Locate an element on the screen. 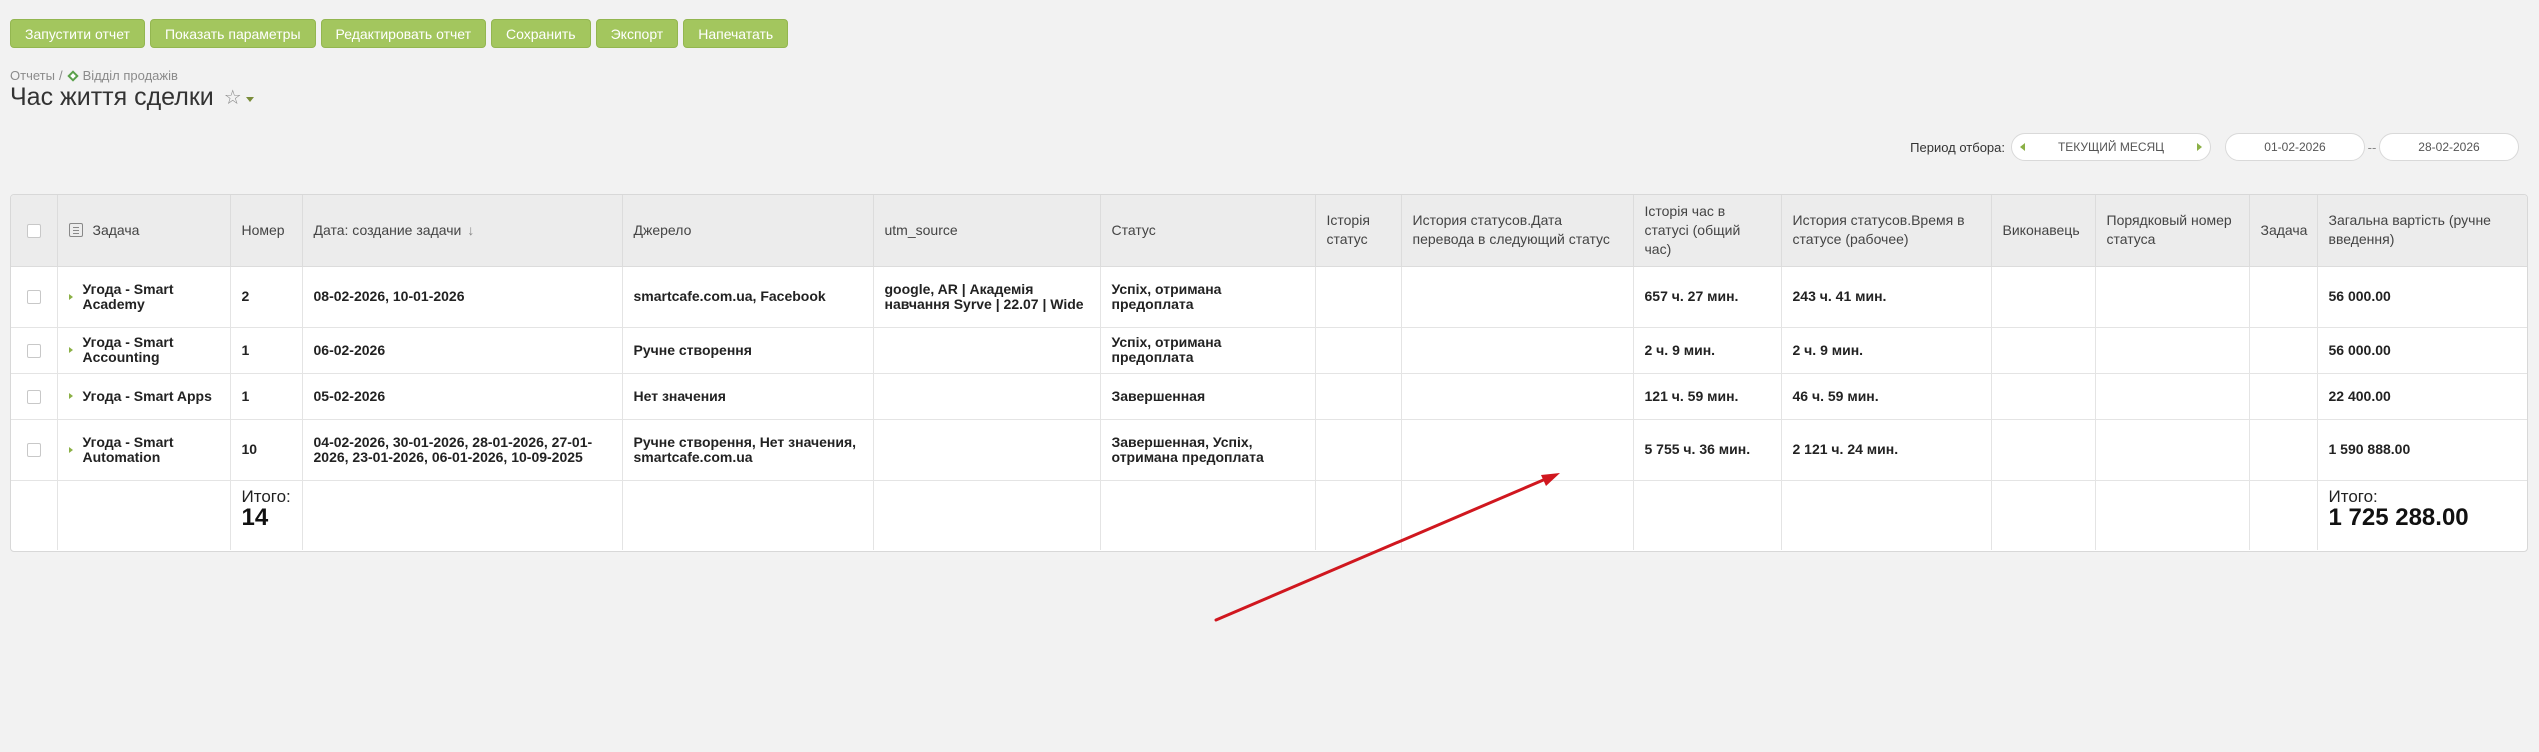 The image size is (2539, 752). col-task: Задача is located at coordinates (144, 231).